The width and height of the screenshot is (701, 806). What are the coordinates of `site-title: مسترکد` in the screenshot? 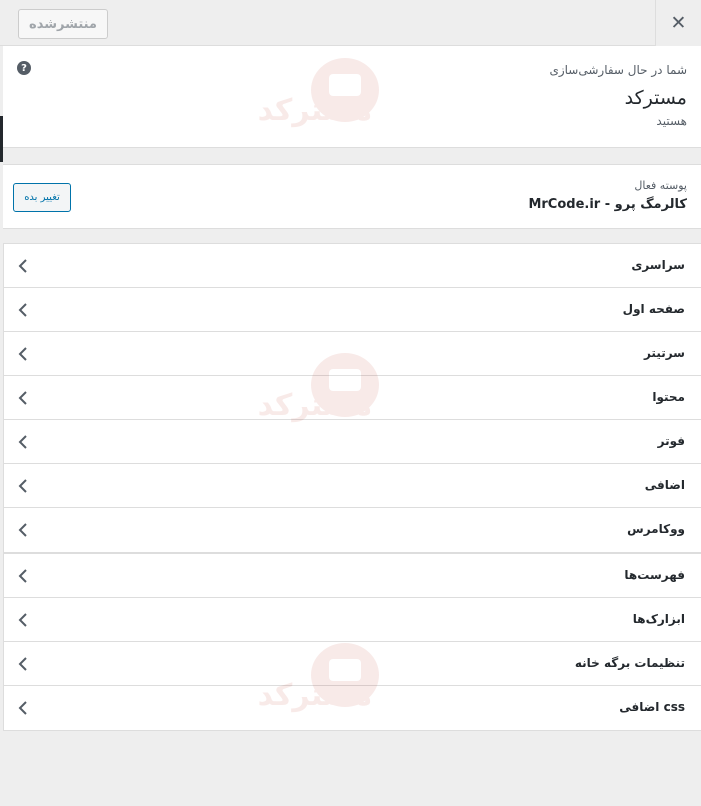 It's located at (655, 98).